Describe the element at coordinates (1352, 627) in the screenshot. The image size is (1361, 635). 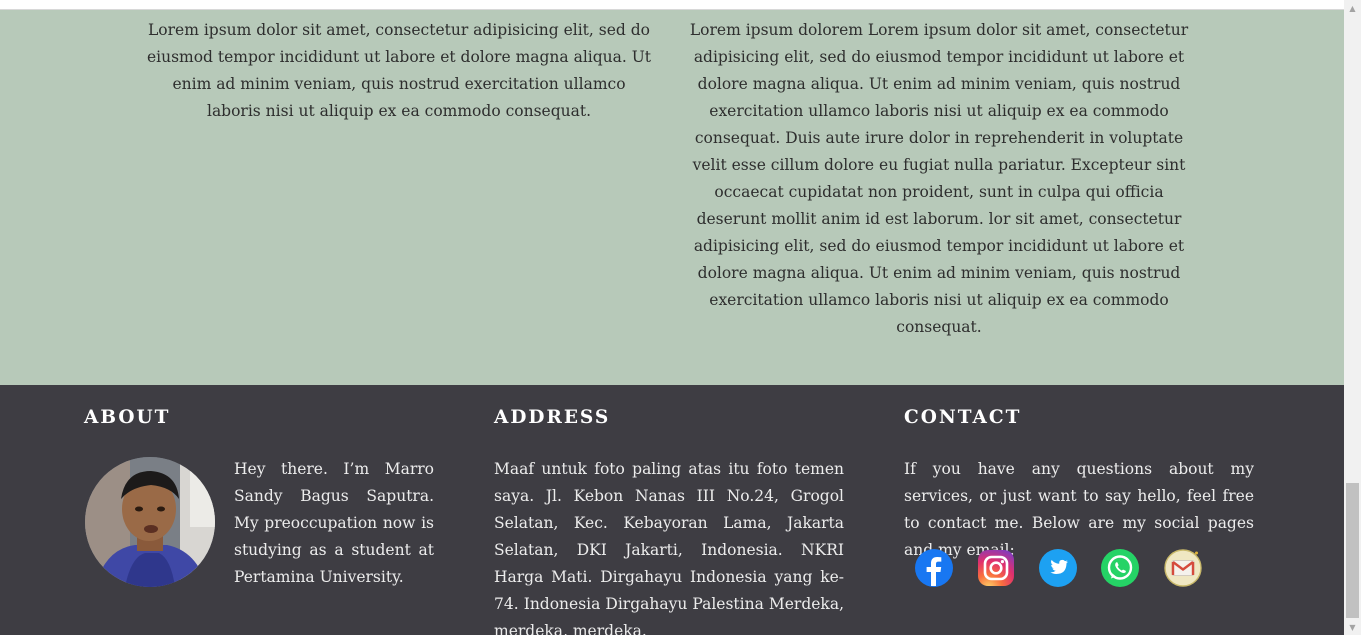
I see `scroll-down-arrow-icon: ▼` at that location.